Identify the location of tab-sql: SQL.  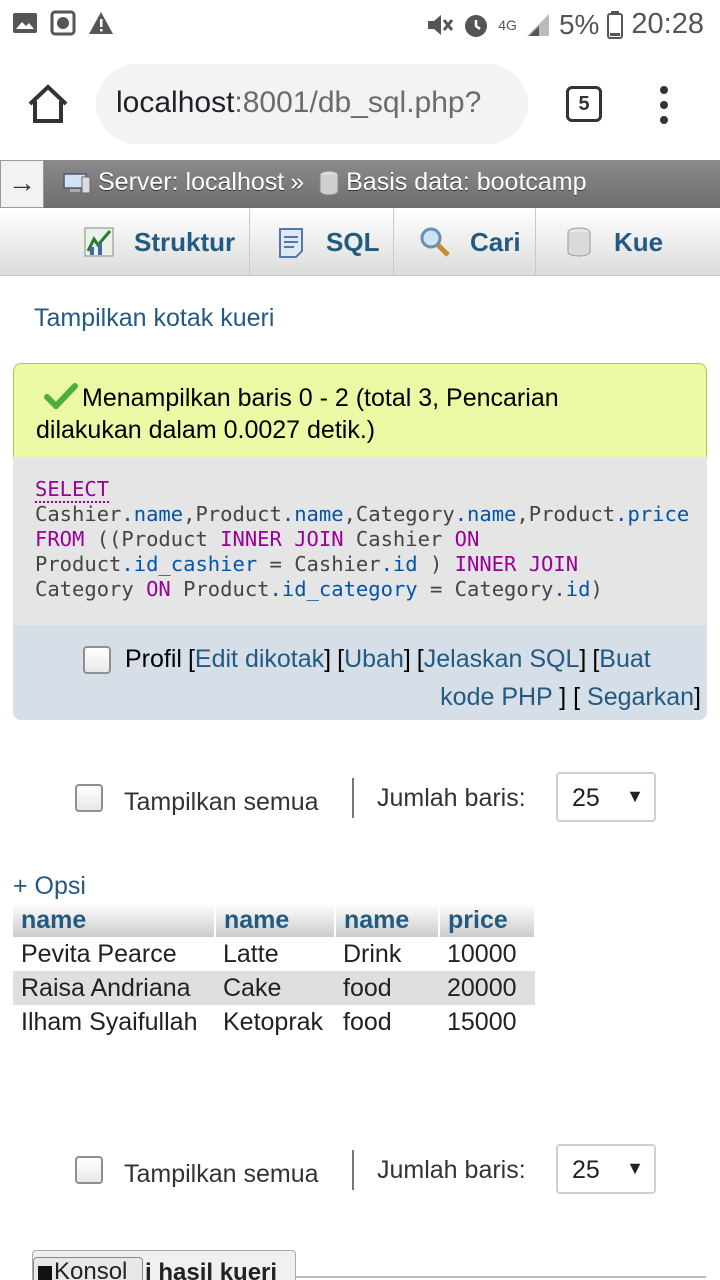
(322, 241).